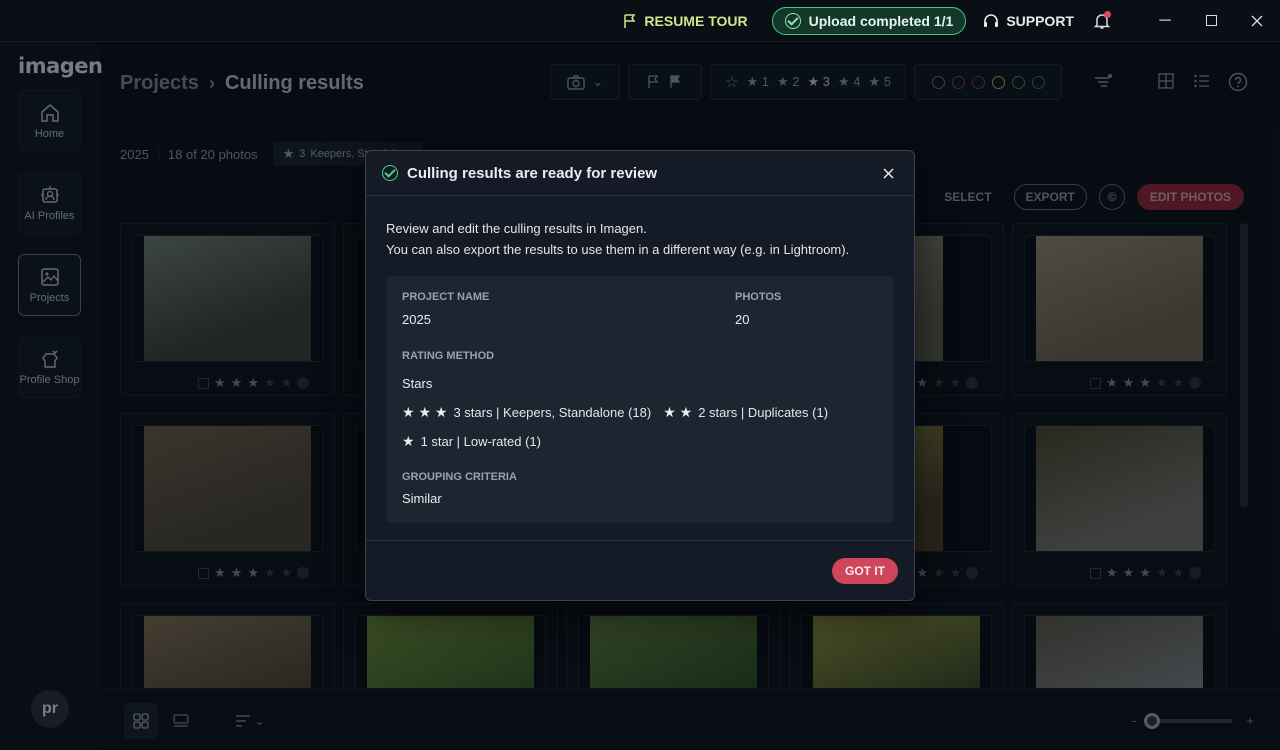 The width and height of the screenshot is (1280, 750). Describe the element at coordinates (763, 412) in the screenshot. I see `rating-2-text: 2 stars | Duplicates (1)` at that location.